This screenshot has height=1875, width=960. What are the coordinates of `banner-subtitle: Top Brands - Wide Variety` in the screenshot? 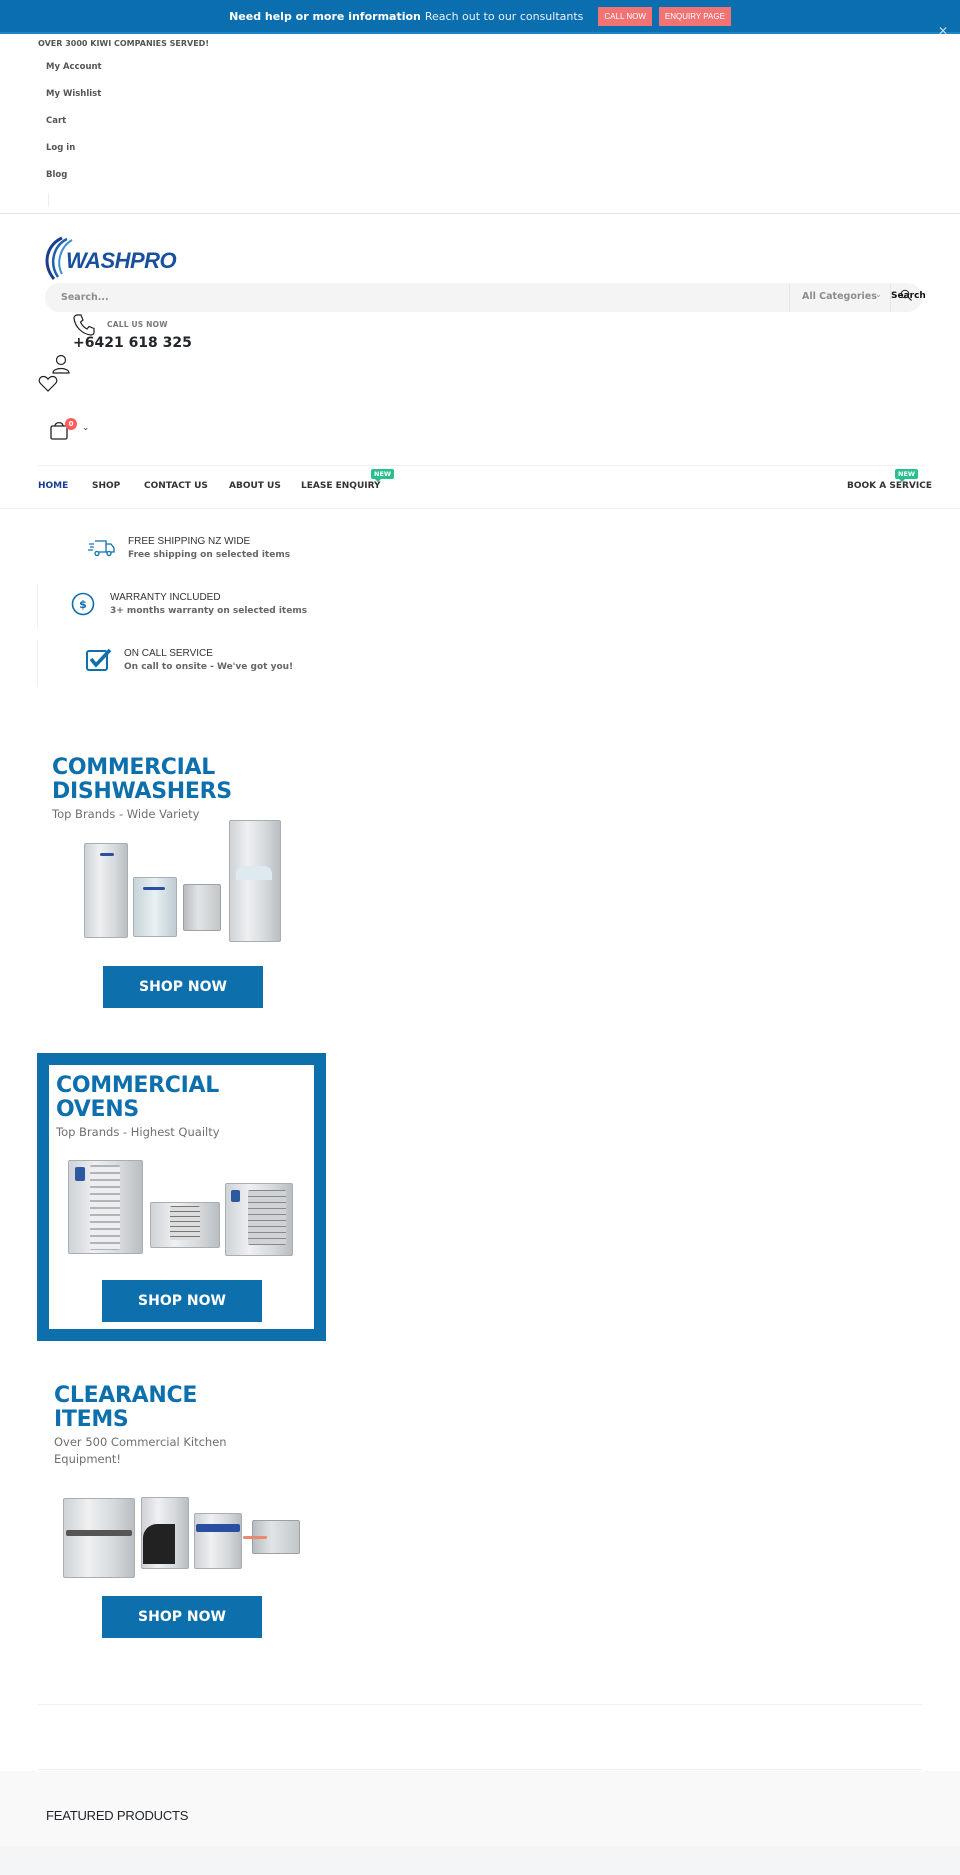 It's located at (126, 814).